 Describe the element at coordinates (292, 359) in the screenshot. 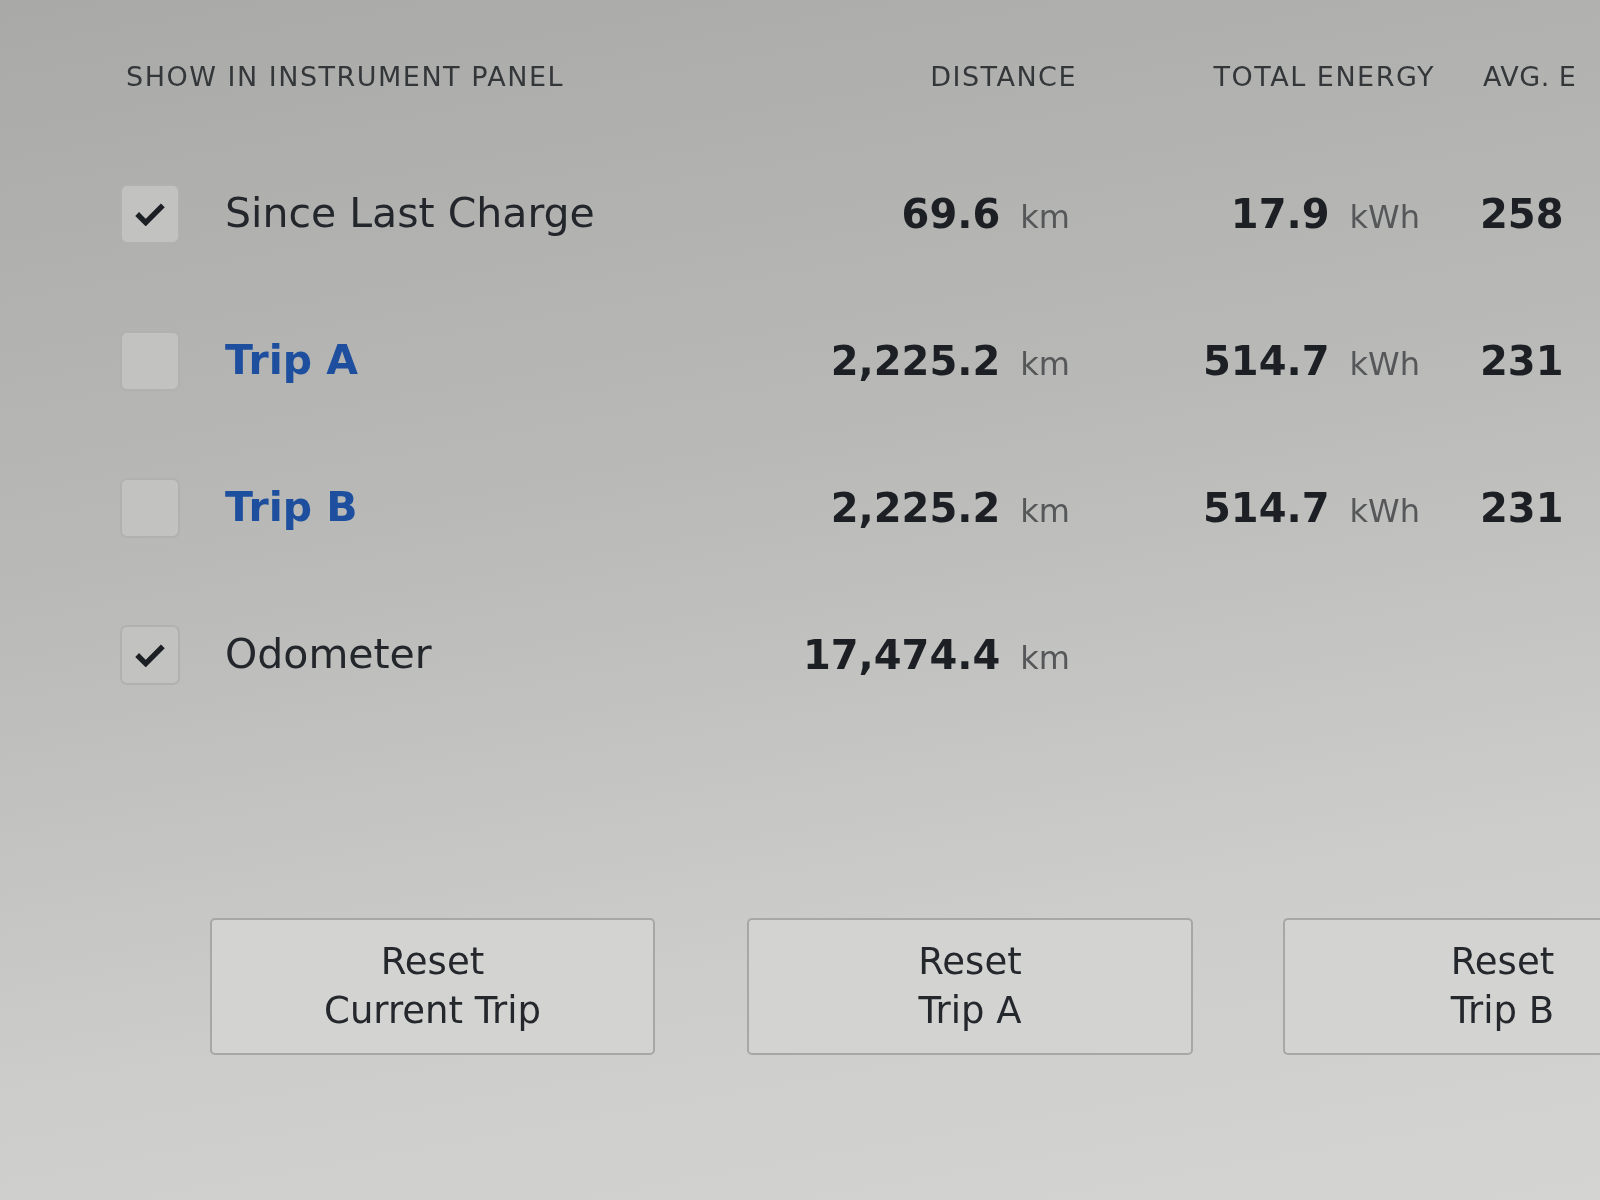

I see `trip-name-link: Trip A` at that location.